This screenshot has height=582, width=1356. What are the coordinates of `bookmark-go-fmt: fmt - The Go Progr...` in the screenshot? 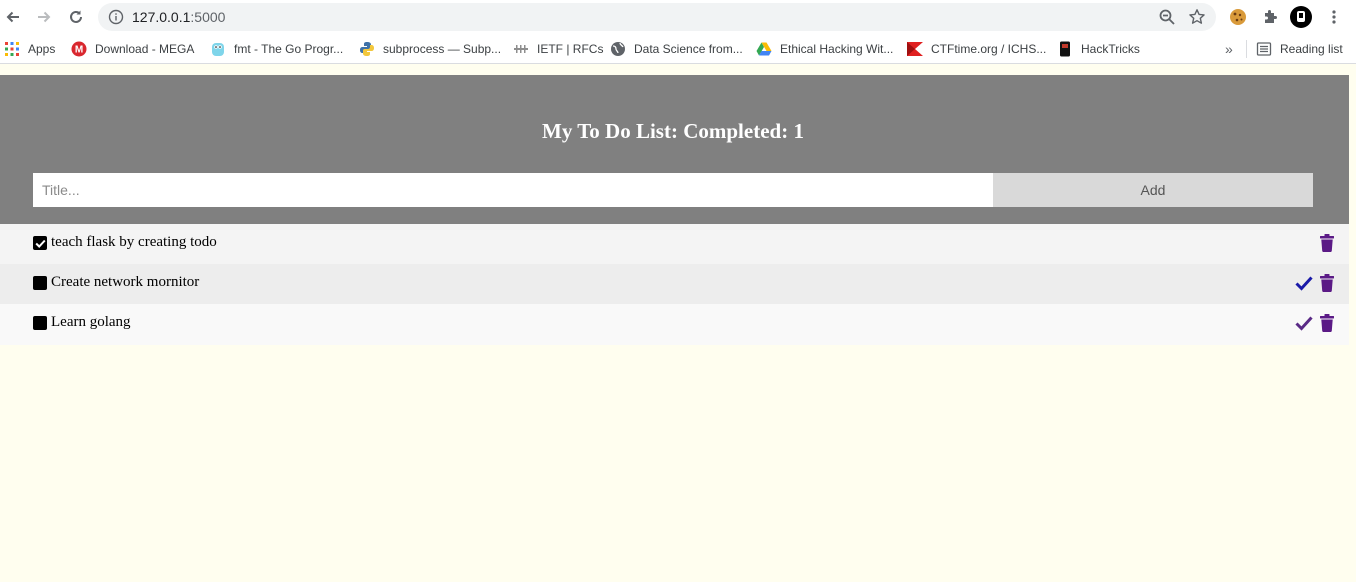 It's located at (276, 49).